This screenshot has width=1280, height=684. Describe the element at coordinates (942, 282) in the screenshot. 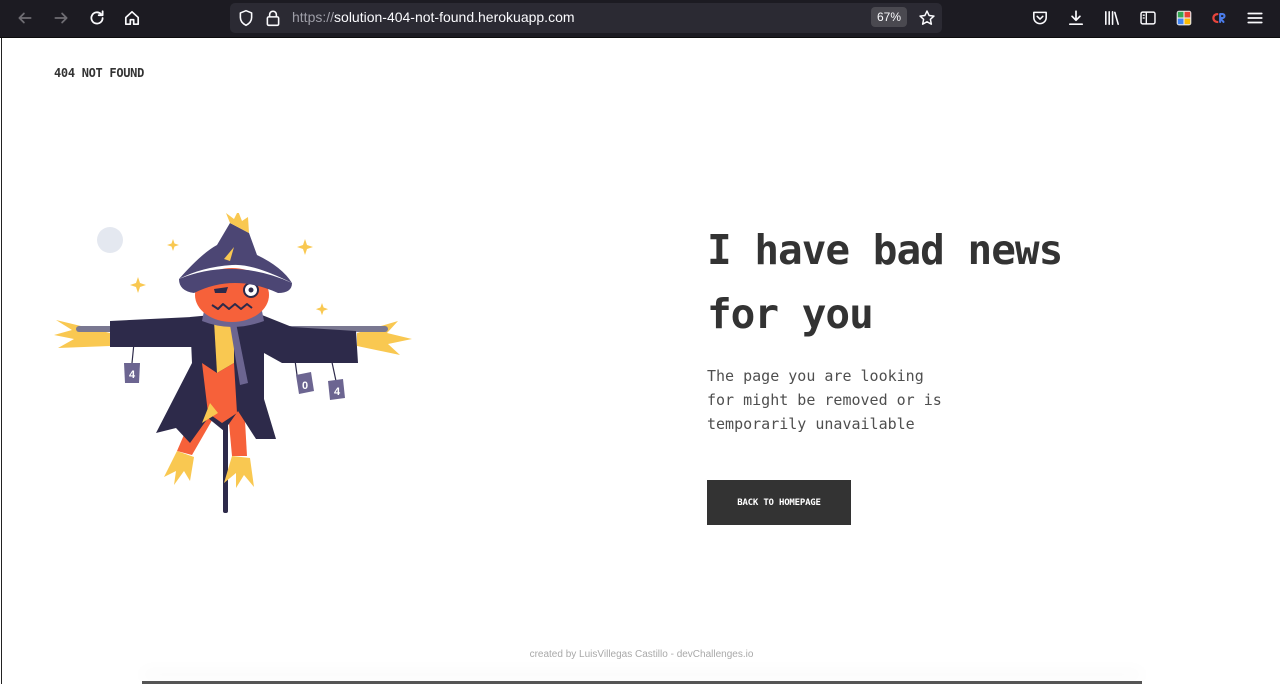

I see `page-headline: I have bad news for you` at that location.